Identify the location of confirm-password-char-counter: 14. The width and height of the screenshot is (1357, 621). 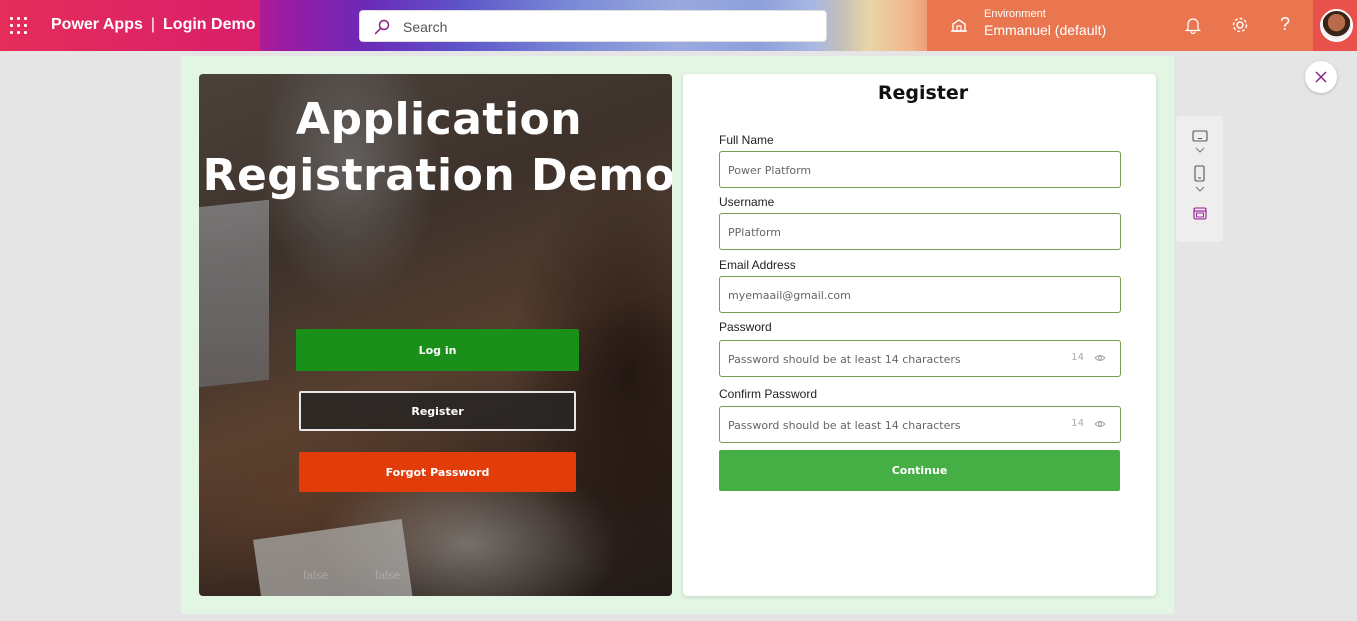
(1077, 423).